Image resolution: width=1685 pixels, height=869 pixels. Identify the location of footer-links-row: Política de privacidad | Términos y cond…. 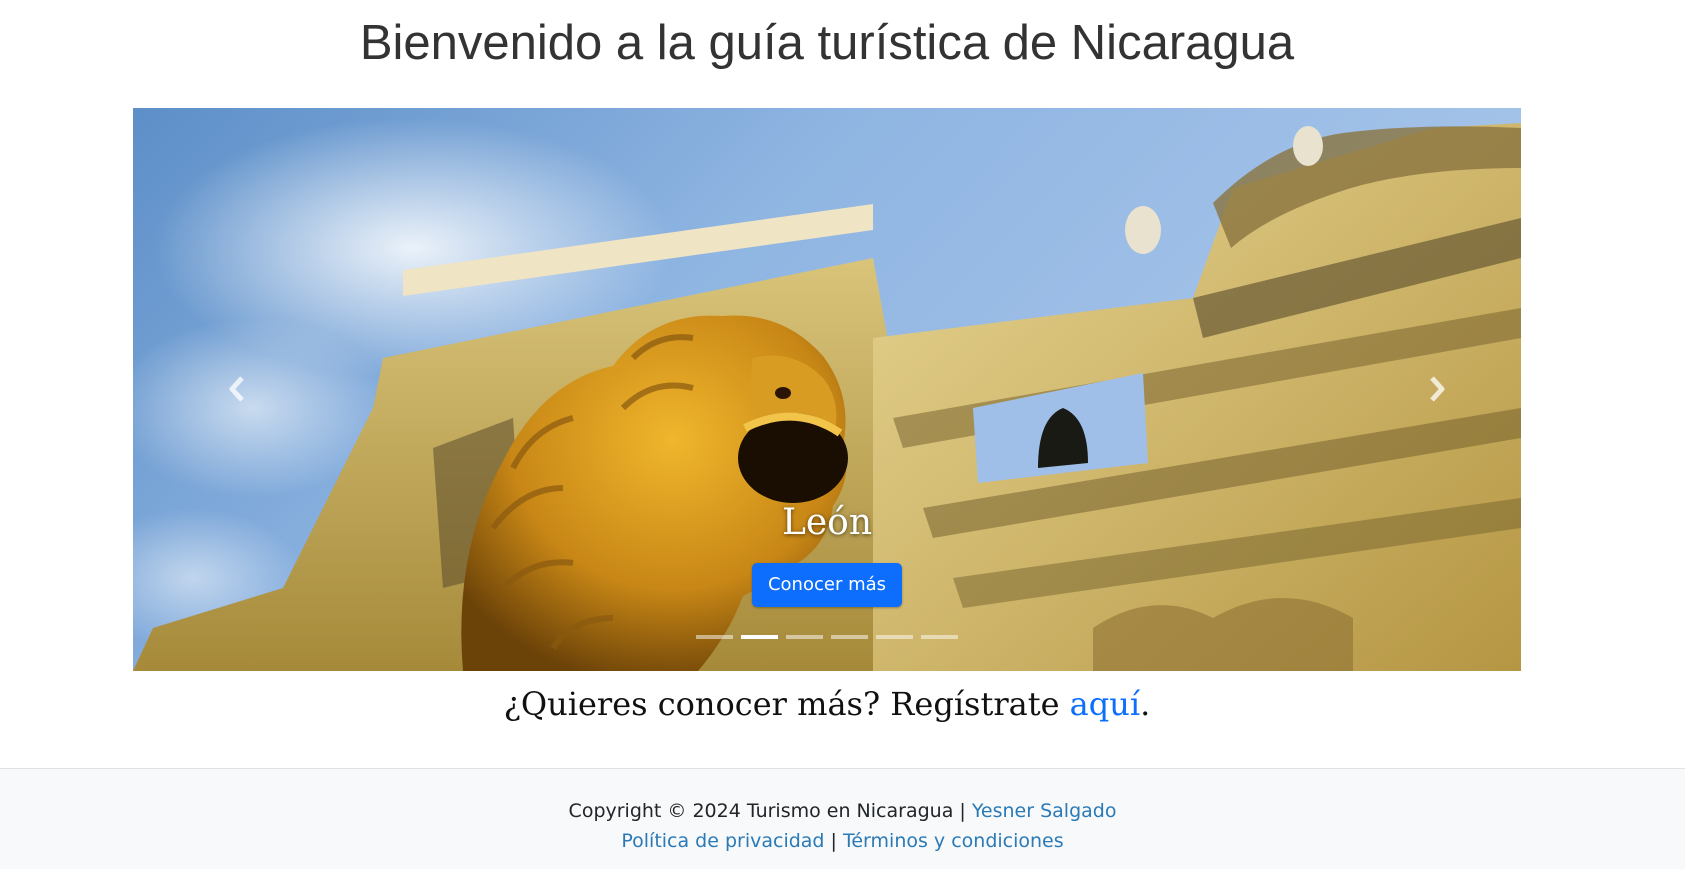
(842, 841).